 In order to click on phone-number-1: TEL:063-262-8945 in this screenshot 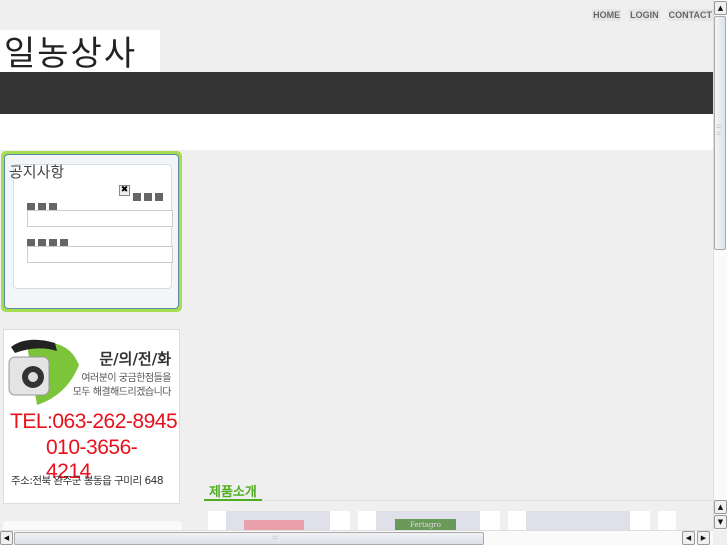, I will do `click(94, 421)`.